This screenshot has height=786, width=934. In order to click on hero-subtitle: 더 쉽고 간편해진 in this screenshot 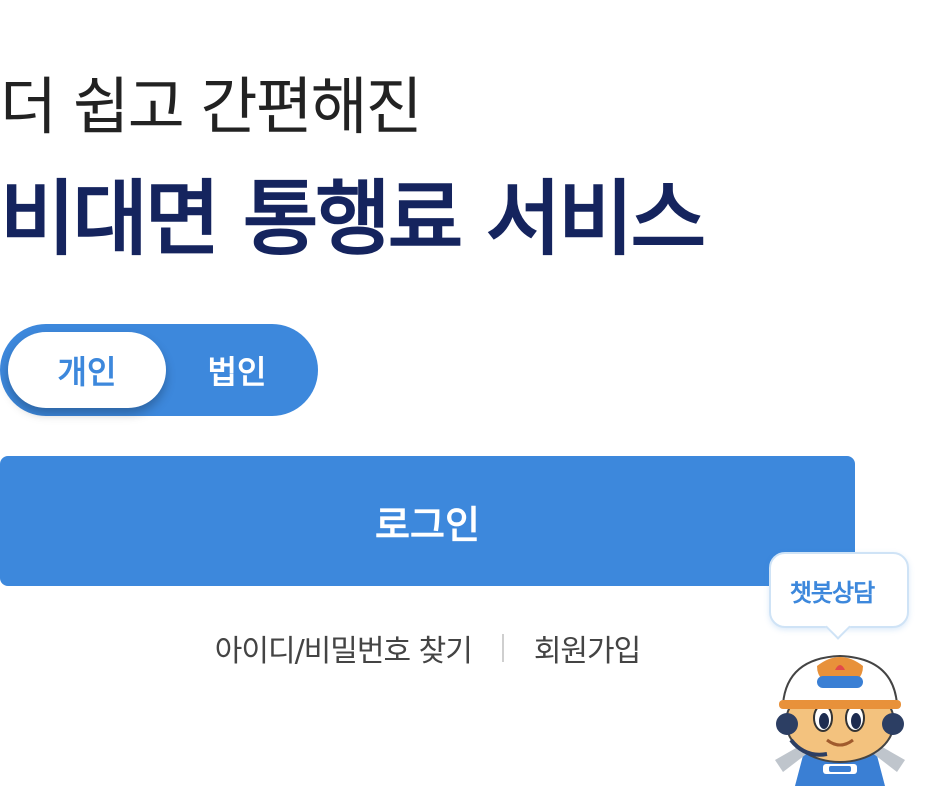, I will do `click(211, 106)`.